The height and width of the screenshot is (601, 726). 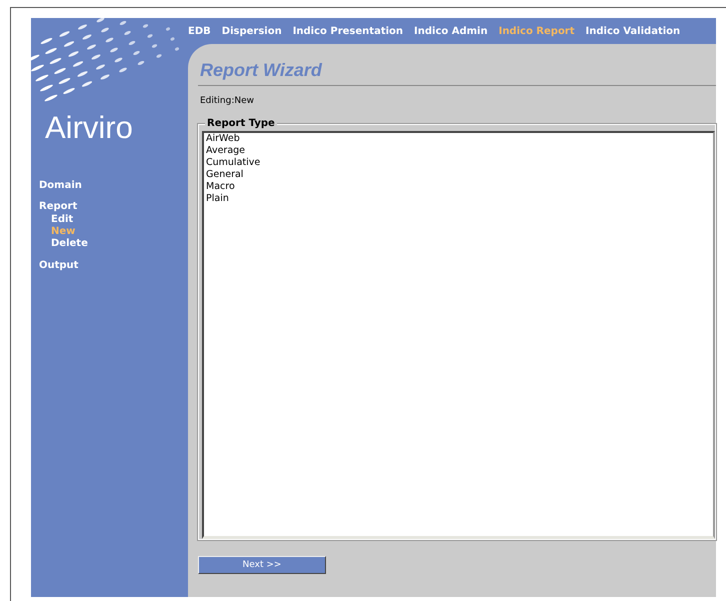 I want to click on page-title: Report Wizard, so click(x=457, y=65).